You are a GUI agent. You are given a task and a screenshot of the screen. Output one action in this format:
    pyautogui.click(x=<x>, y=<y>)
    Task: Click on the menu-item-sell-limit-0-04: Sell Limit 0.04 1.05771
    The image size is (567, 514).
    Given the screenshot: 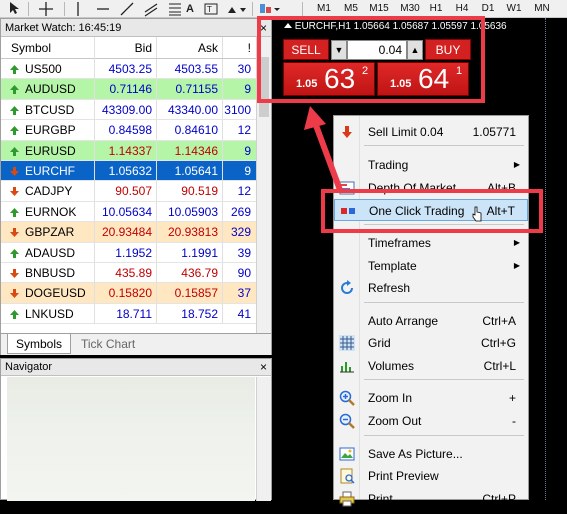 What is the action you would take?
    pyautogui.click(x=431, y=132)
    